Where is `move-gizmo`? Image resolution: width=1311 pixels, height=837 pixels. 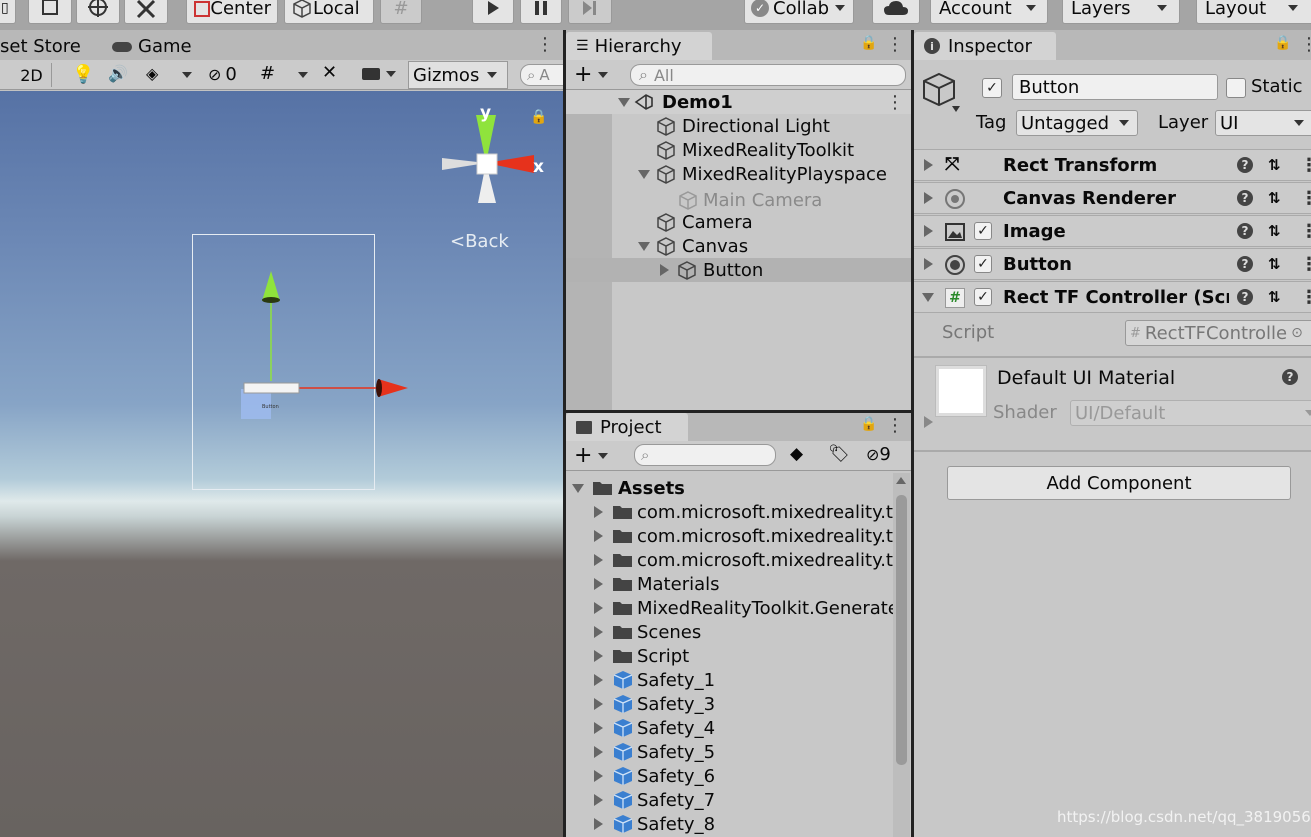
move-gizmo is located at coordinates (326, 356).